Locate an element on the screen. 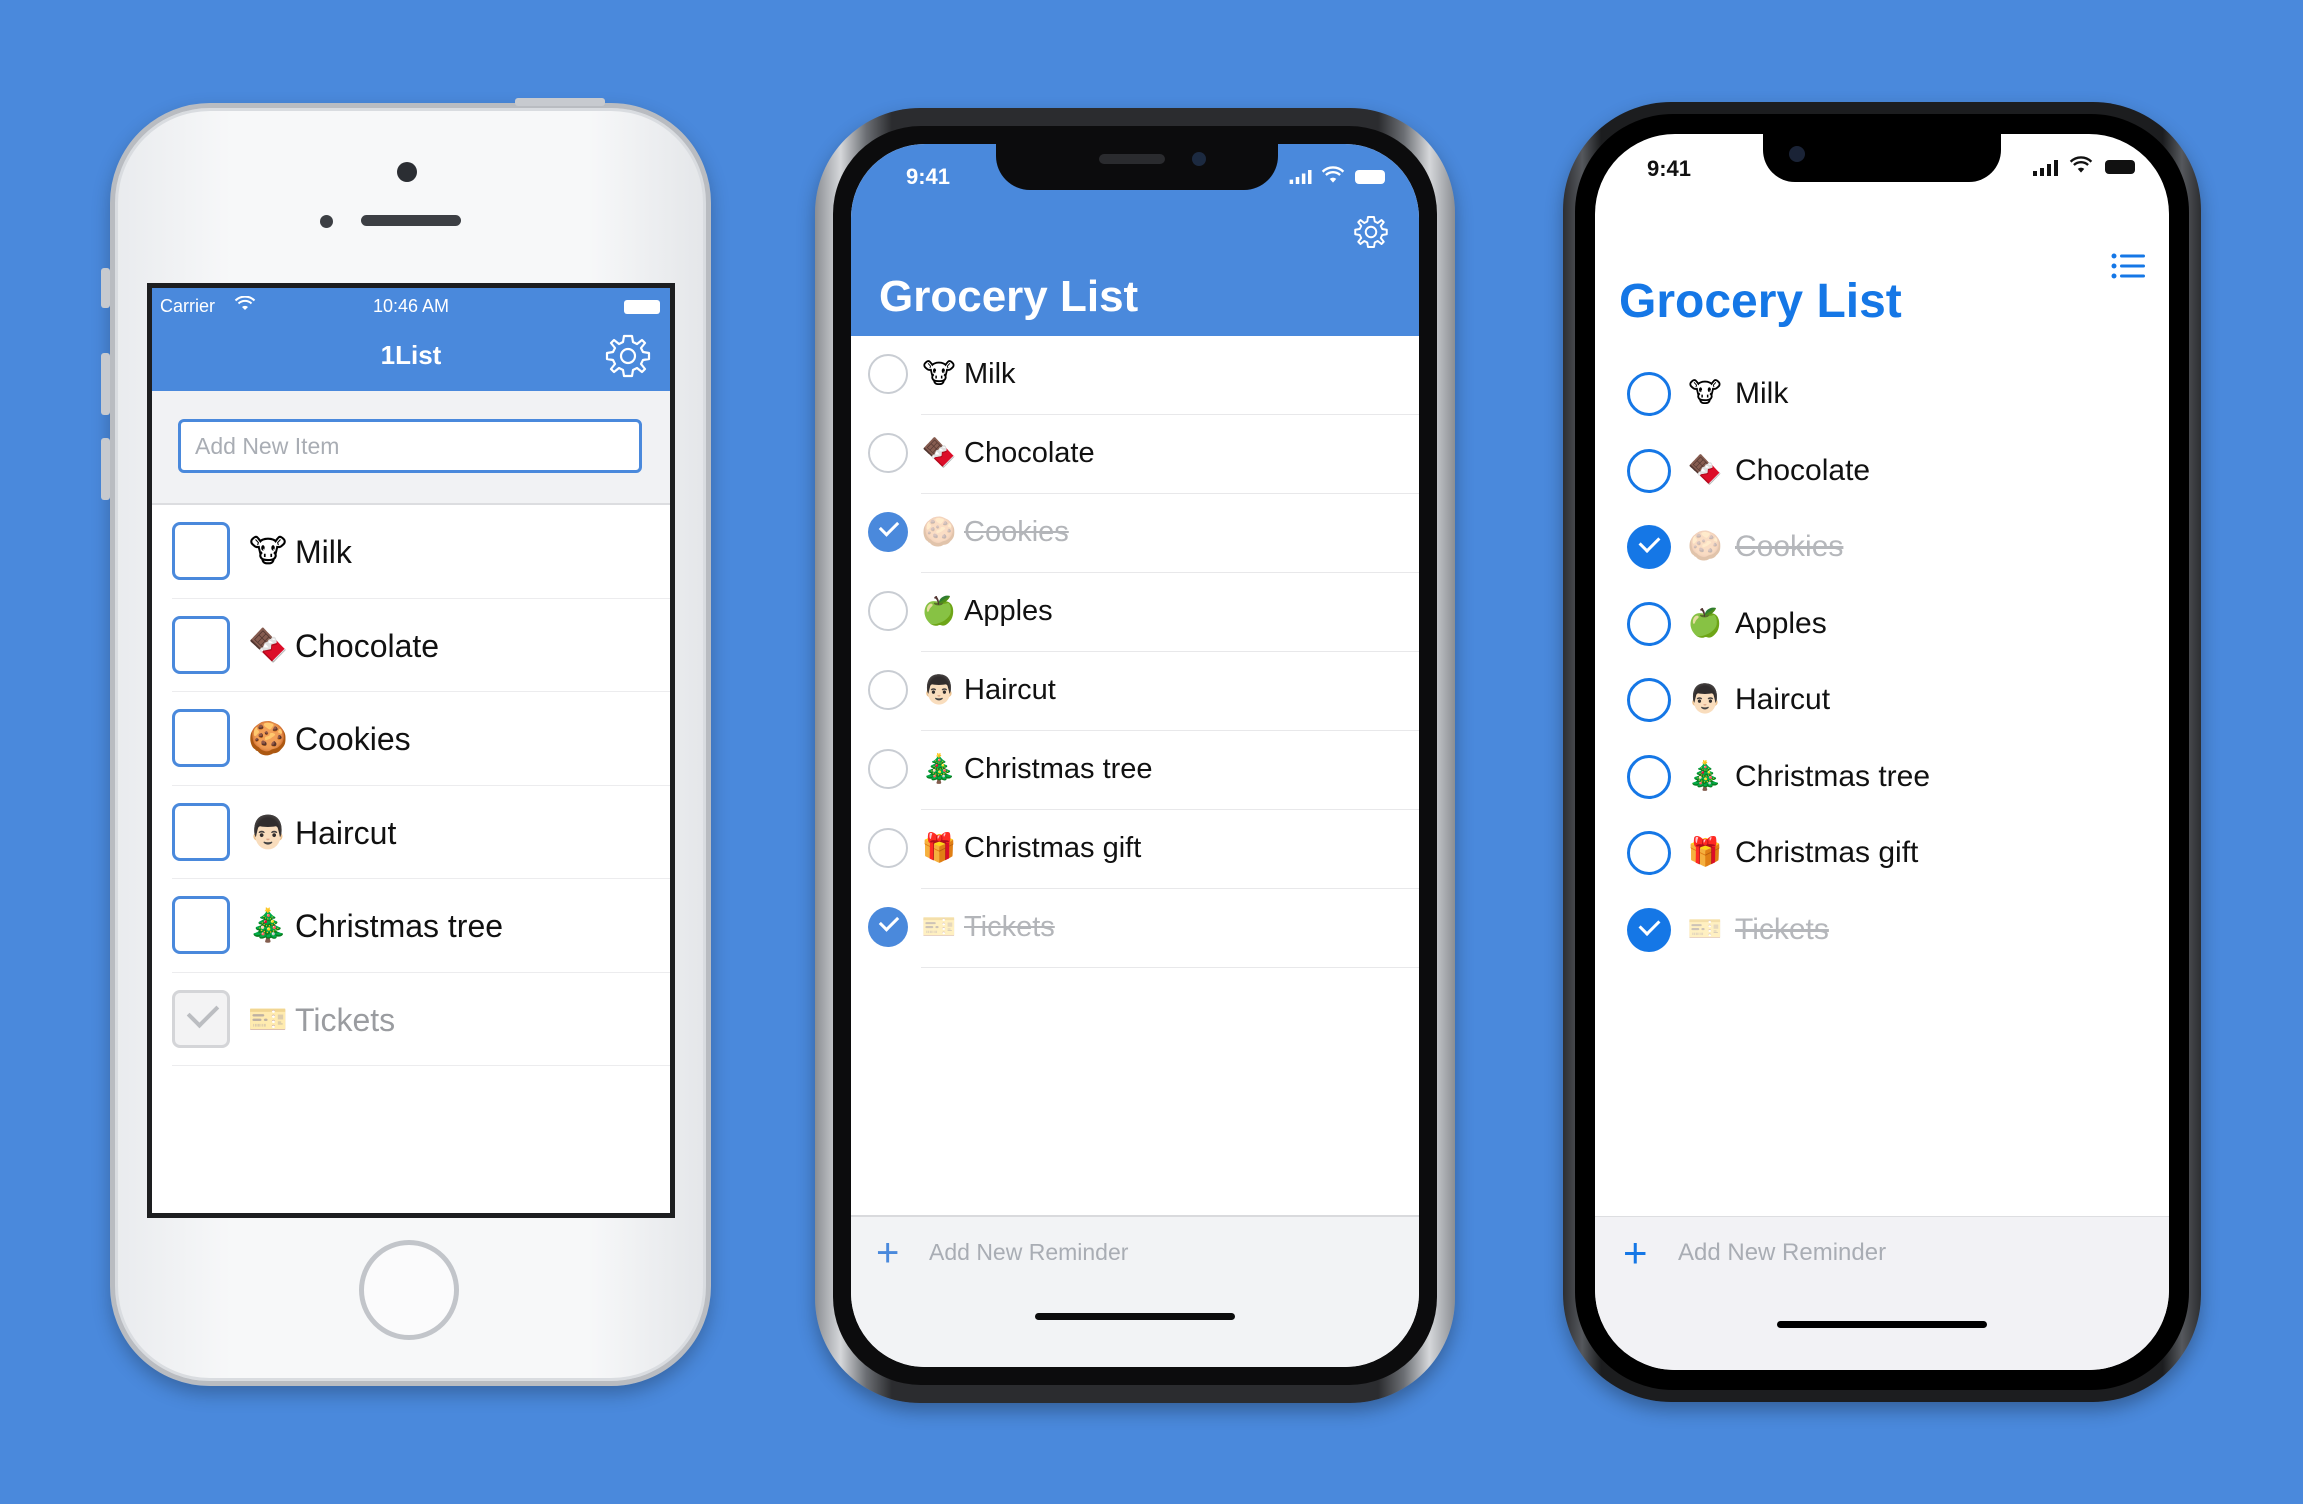 The image size is (2303, 1504). wifi-icon is located at coordinates (2081, 164).